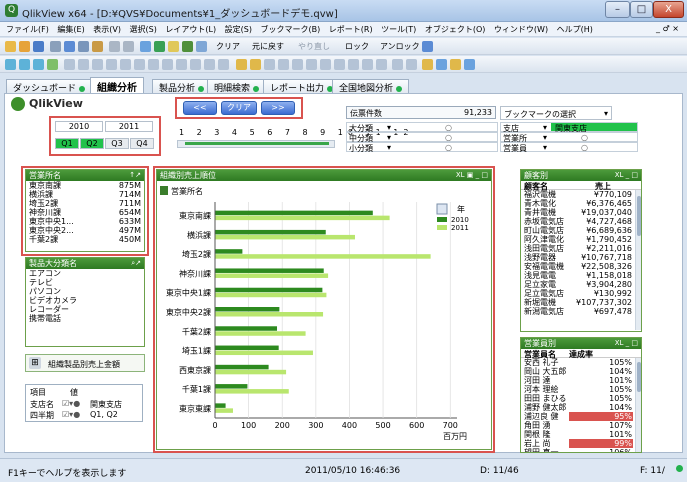  What do you see at coordinates (55, 46) in the screenshot?
I see `print-icon` at bounding box center [55, 46].